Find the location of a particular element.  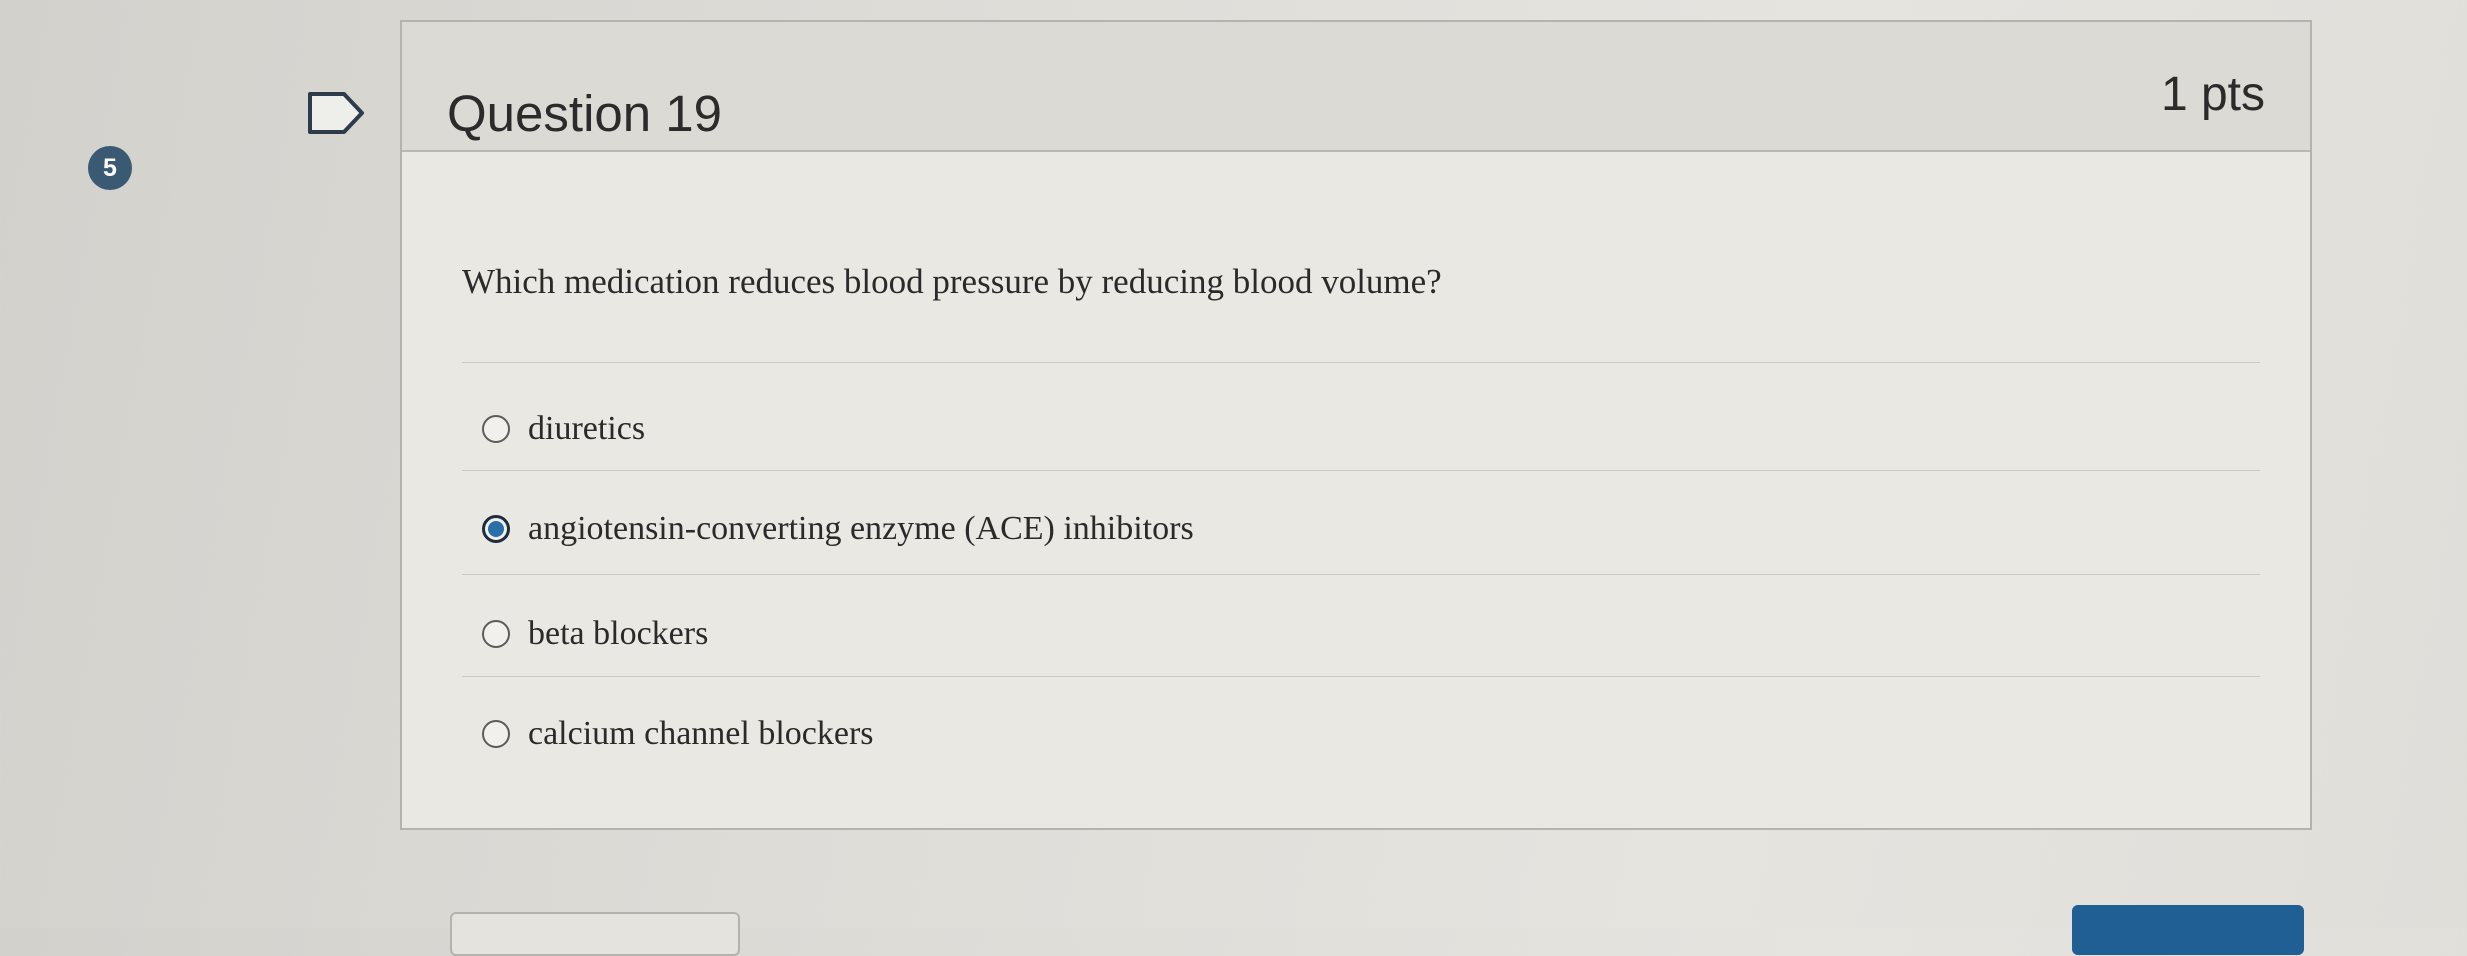

previous-button is located at coordinates (595, 934).